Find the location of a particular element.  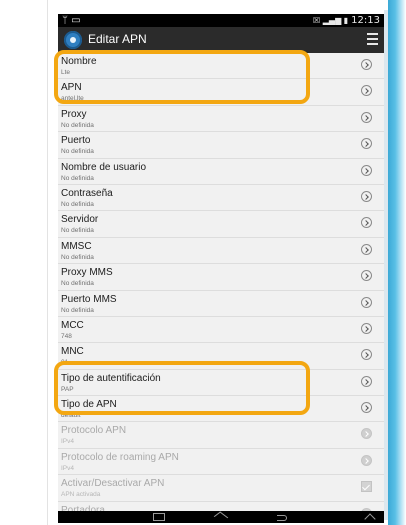

apn-row-title: MCC is located at coordinates (72, 325).